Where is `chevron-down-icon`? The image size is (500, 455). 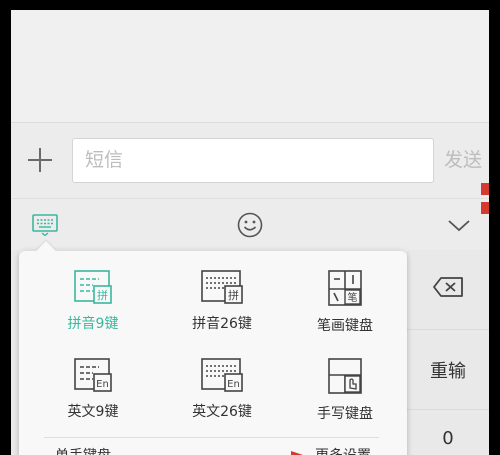
chevron-down-icon is located at coordinates (459, 225).